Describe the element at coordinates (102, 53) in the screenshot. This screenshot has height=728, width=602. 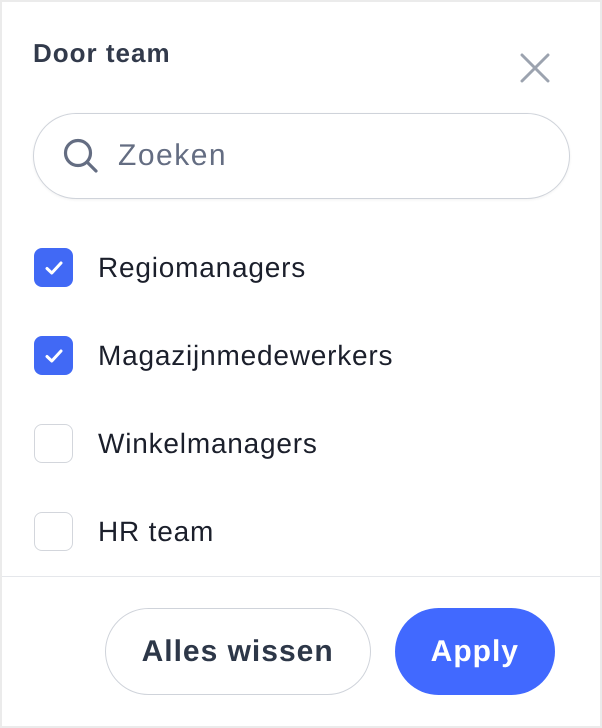
I see `panel-title: Door team` at that location.